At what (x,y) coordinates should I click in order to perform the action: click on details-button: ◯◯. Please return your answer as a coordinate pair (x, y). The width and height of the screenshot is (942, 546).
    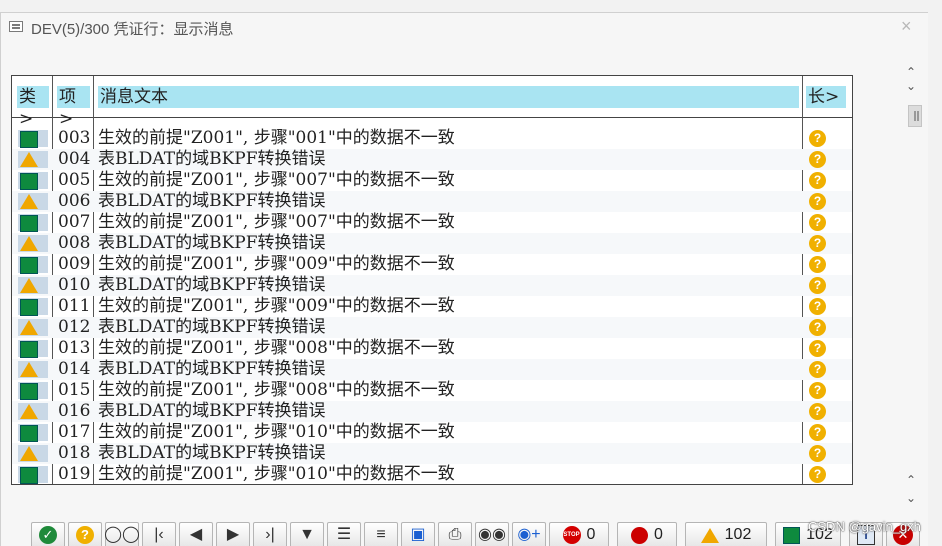
    Looking at the image, I should click on (122, 534).